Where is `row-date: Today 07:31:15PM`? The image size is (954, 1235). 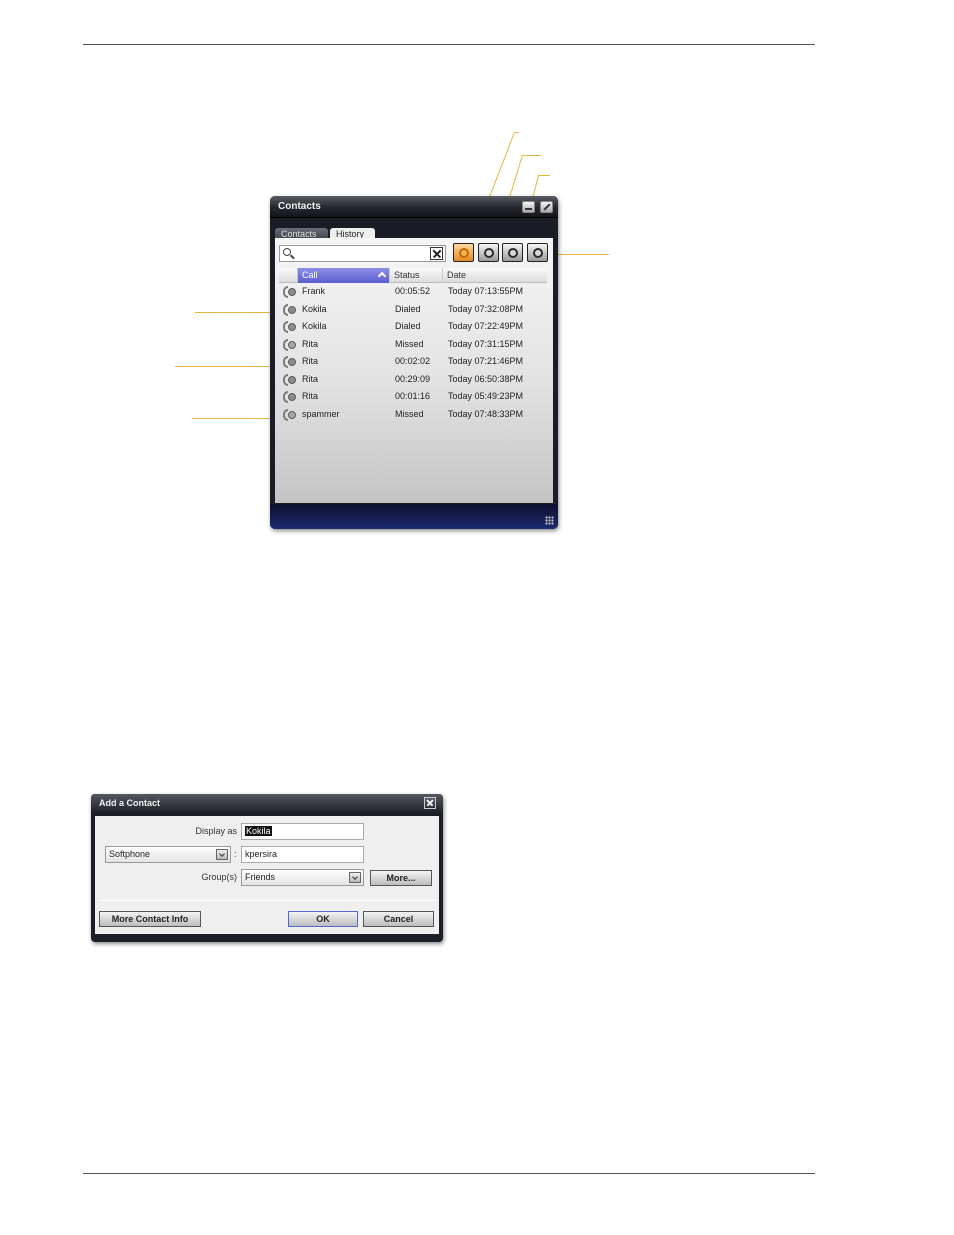 row-date: Today 07:31:15PM is located at coordinates (486, 343).